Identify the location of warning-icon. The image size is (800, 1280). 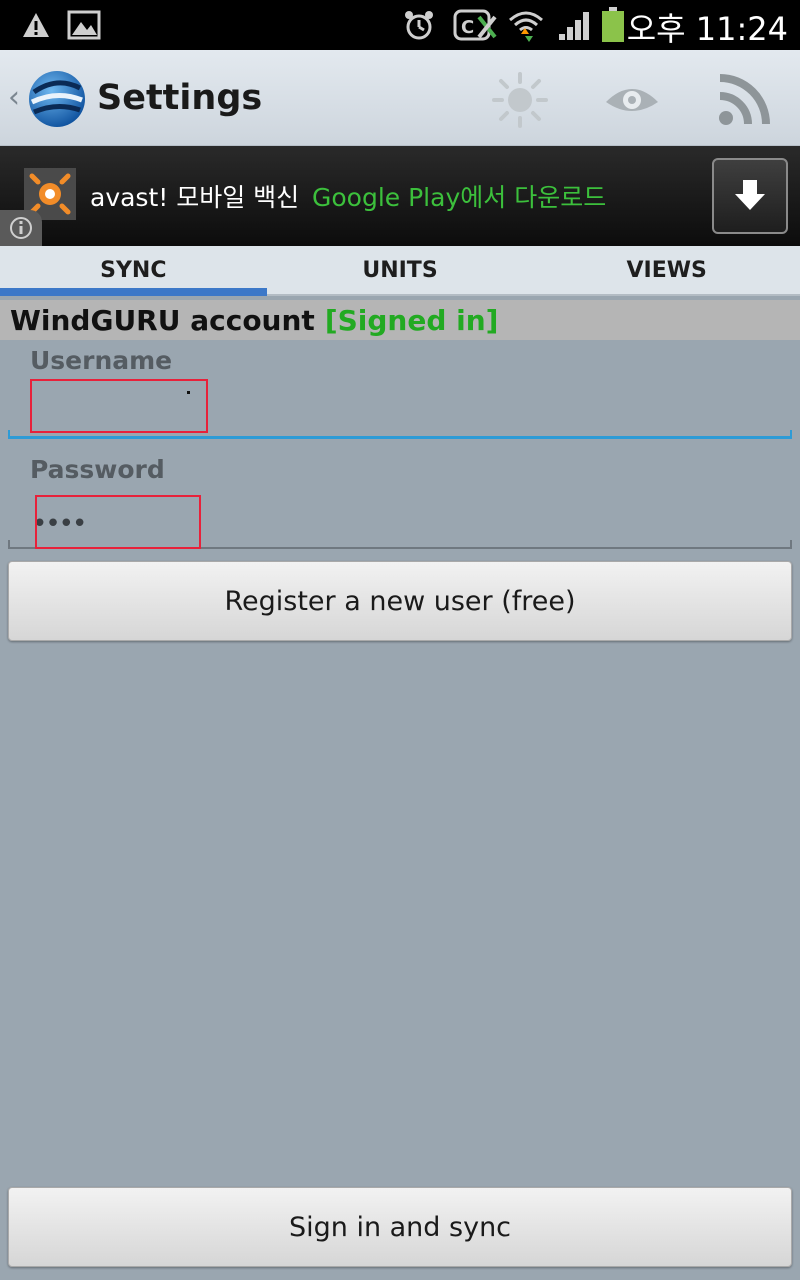
(36, 25).